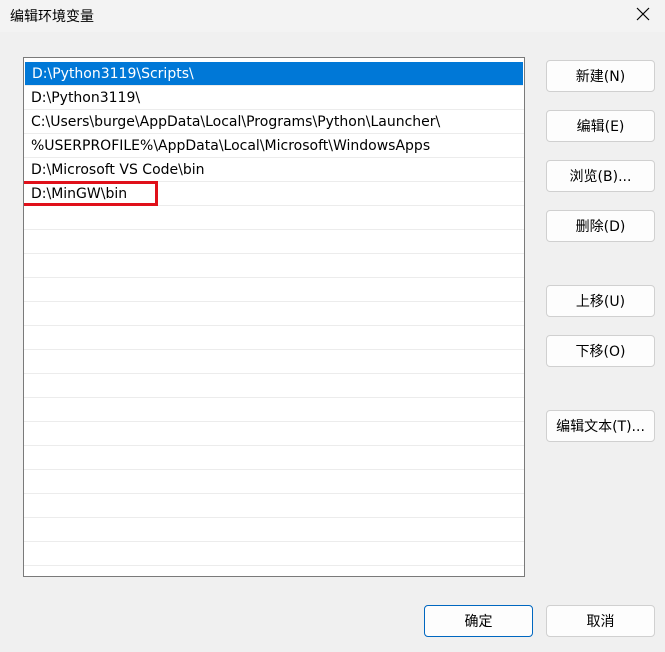 This screenshot has height=652, width=665. Describe the element at coordinates (600, 351) in the screenshot. I see `move-down-button: 下移(O)` at that location.